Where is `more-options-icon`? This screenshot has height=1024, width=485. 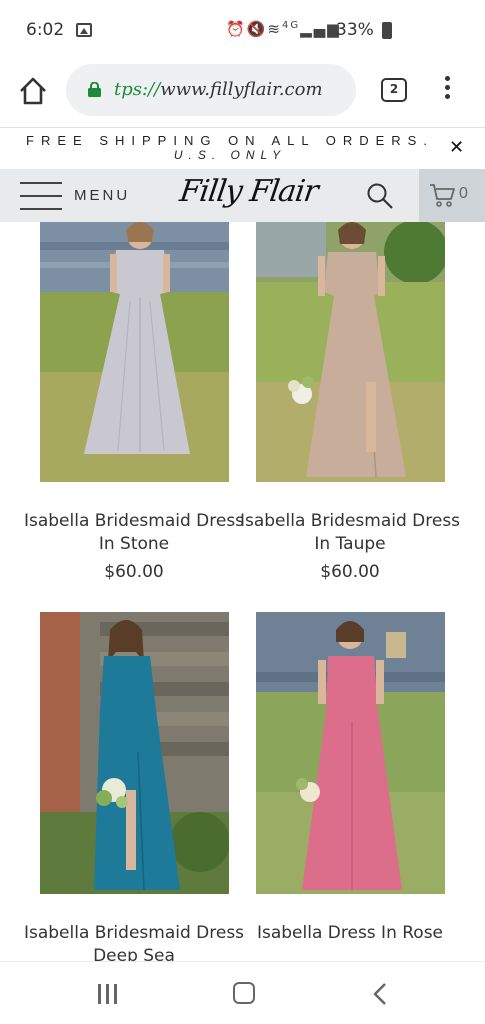 more-options-icon is located at coordinates (447, 91).